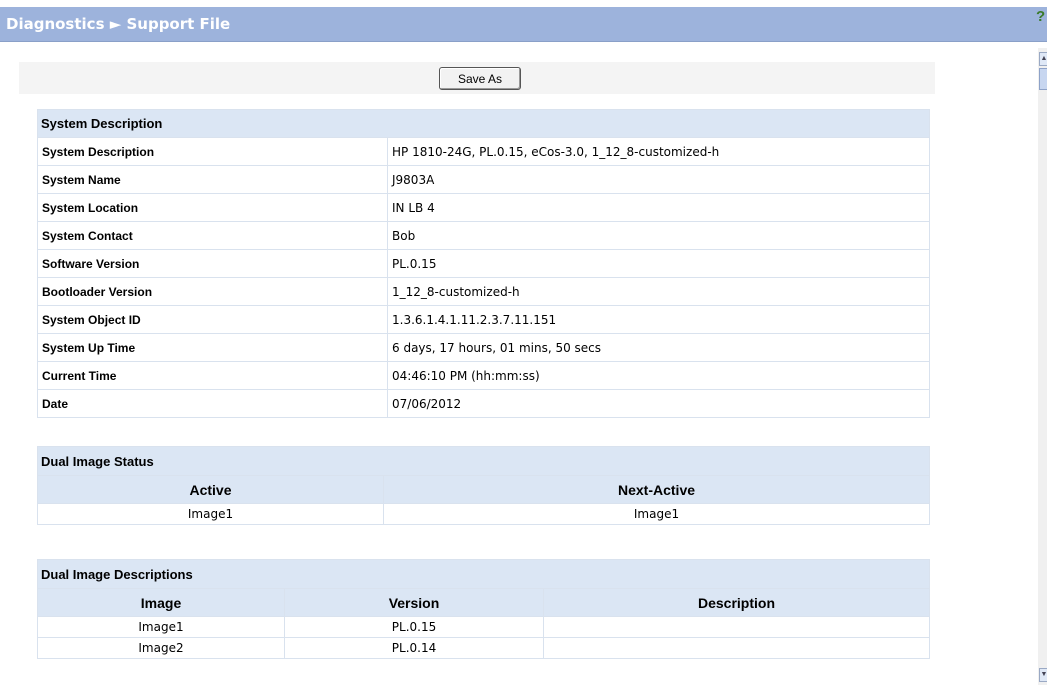 The height and width of the screenshot is (685, 1047). Describe the element at coordinates (483, 461) in the screenshot. I see `section-title: Dual Image Status` at that location.